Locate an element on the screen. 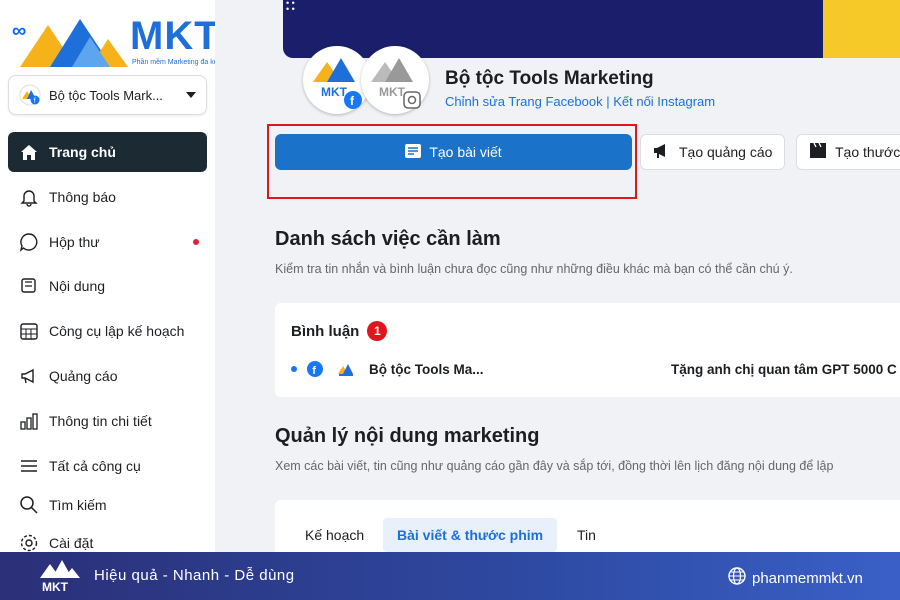 Image resolution: width=900 pixels, height=600 pixels. sidebar-item-label: Quảng cáo is located at coordinates (83, 375).